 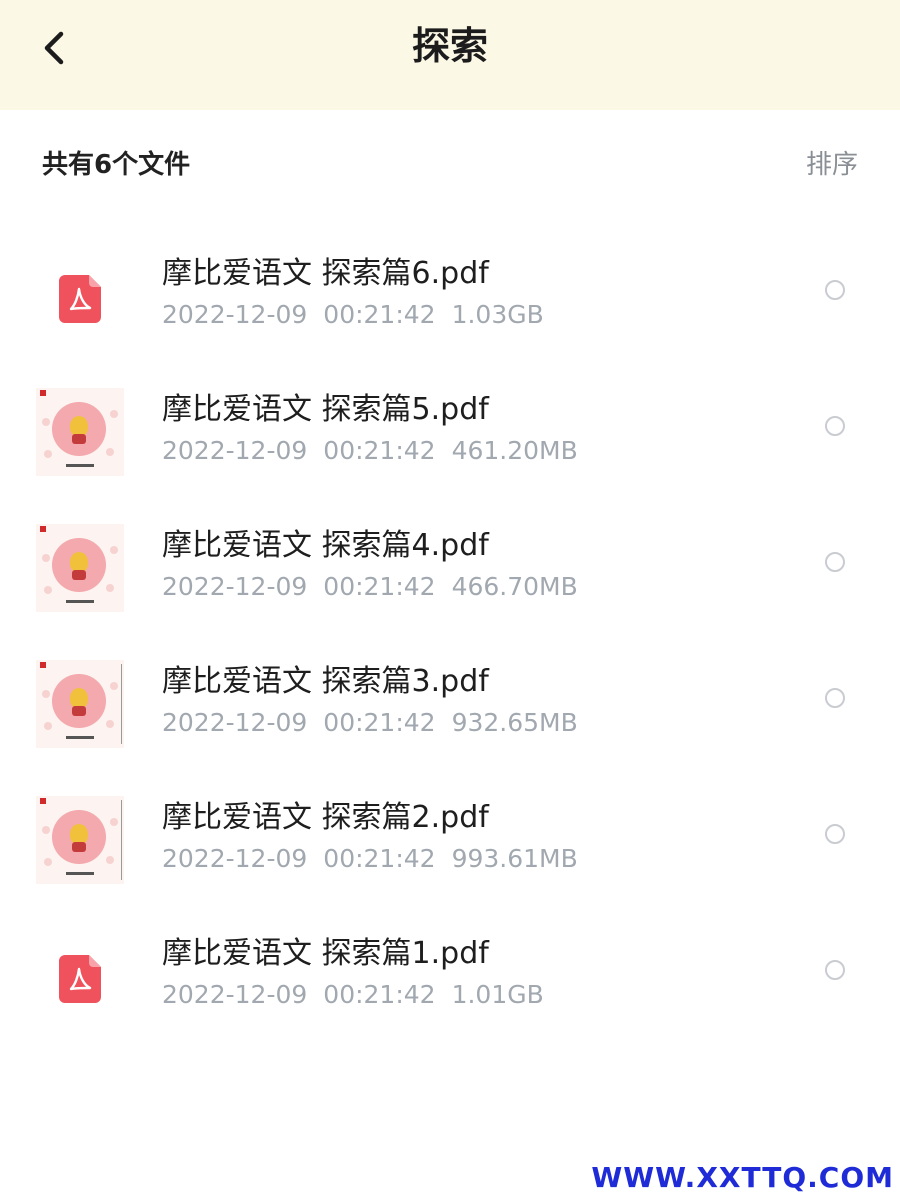 What do you see at coordinates (325, 545) in the screenshot?
I see `file-name: 摩比爱语文 探索篇4.pdf` at bounding box center [325, 545].